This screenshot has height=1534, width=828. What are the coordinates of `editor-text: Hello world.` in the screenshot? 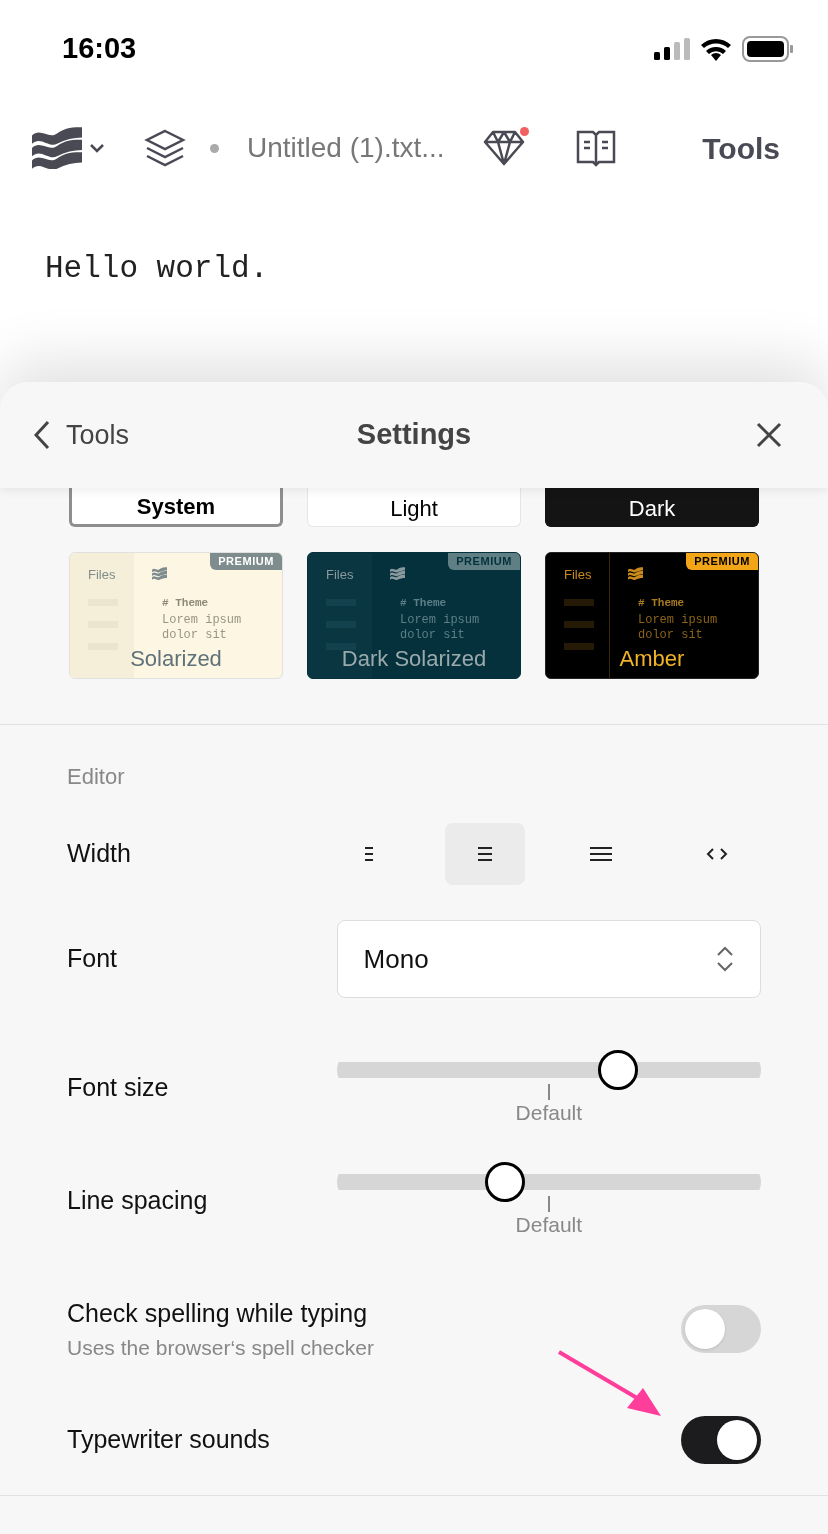 It's located at (157, 268).